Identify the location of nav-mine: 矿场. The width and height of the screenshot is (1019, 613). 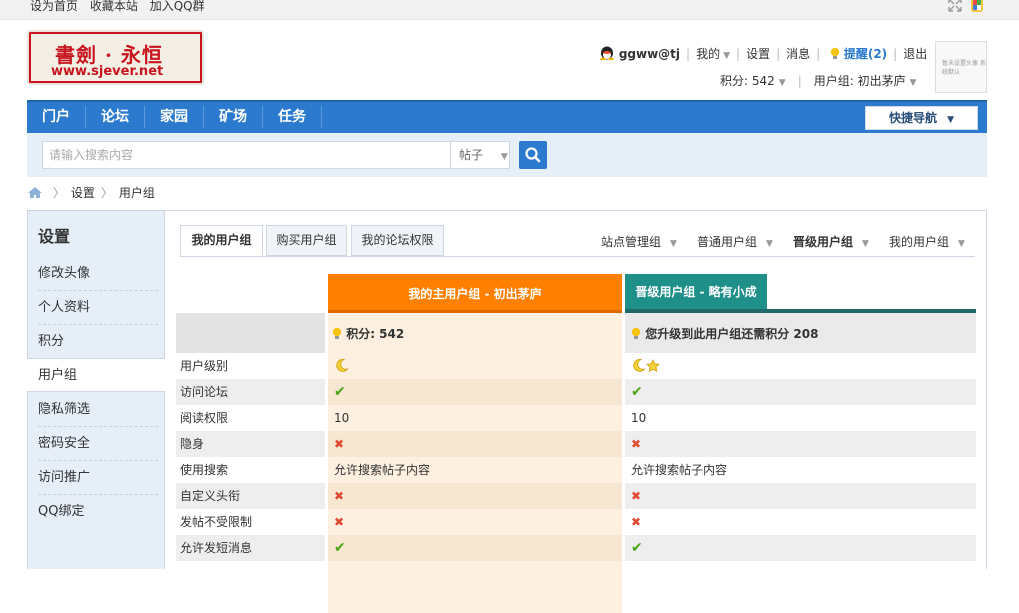
(233, 117).